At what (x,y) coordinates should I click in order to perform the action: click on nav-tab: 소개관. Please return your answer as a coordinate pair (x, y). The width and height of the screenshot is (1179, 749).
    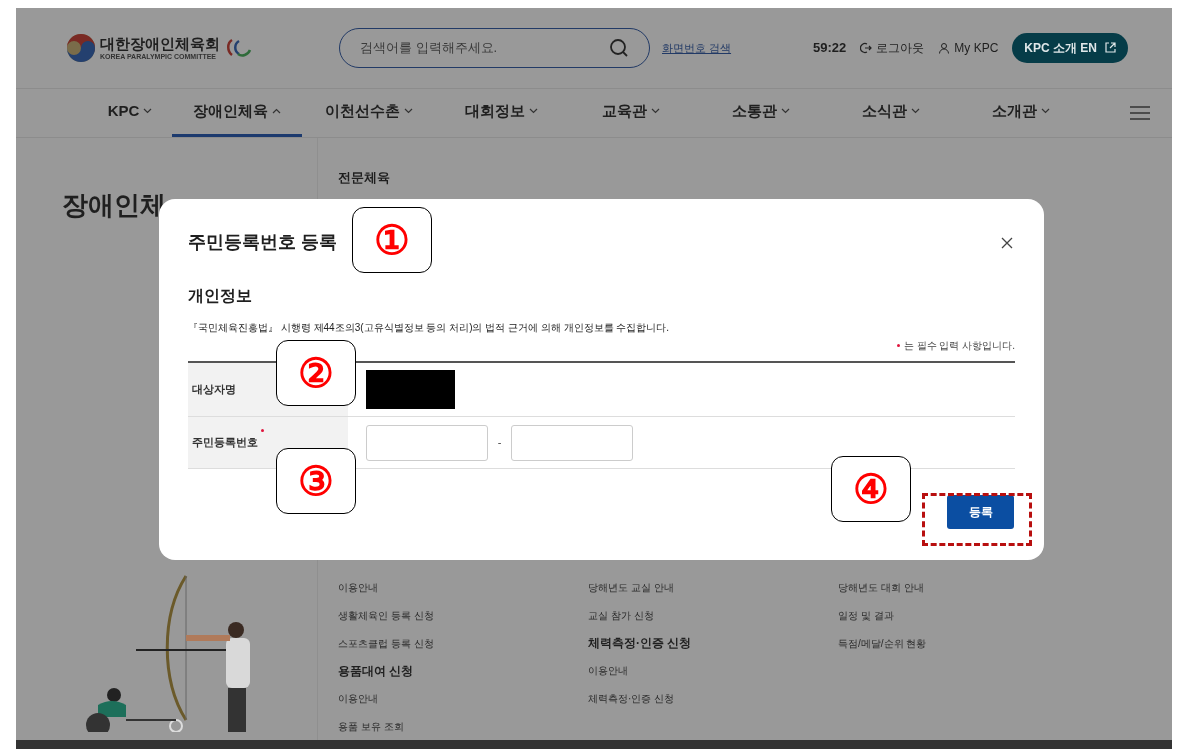
    Looking at the image, I should click on (1021, 112).